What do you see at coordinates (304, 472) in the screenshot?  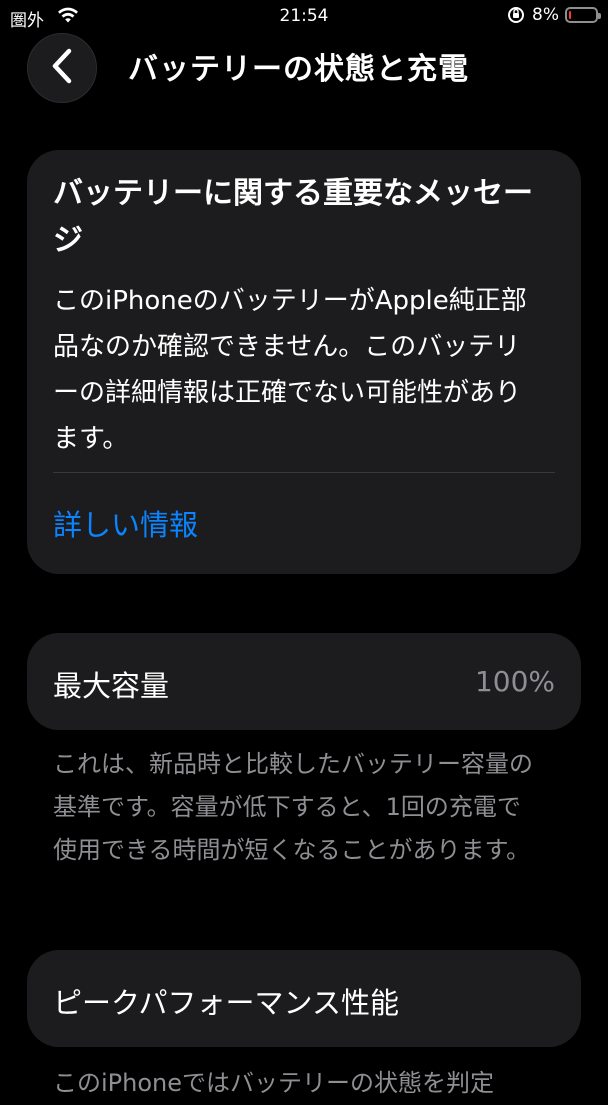 I see `divider` at bounding box center [304, 472].